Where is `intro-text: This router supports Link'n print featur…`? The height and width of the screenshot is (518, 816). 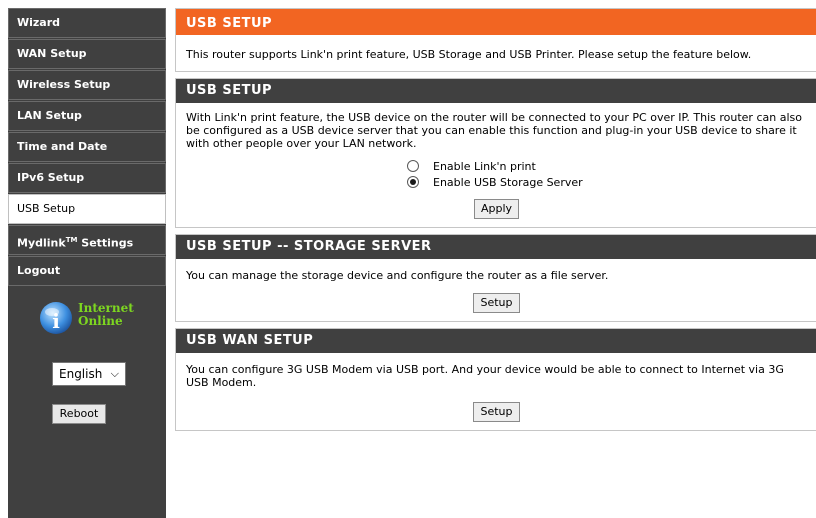 intro-text: This router supports Link'n print featur… is located at coordinates (469, 54).